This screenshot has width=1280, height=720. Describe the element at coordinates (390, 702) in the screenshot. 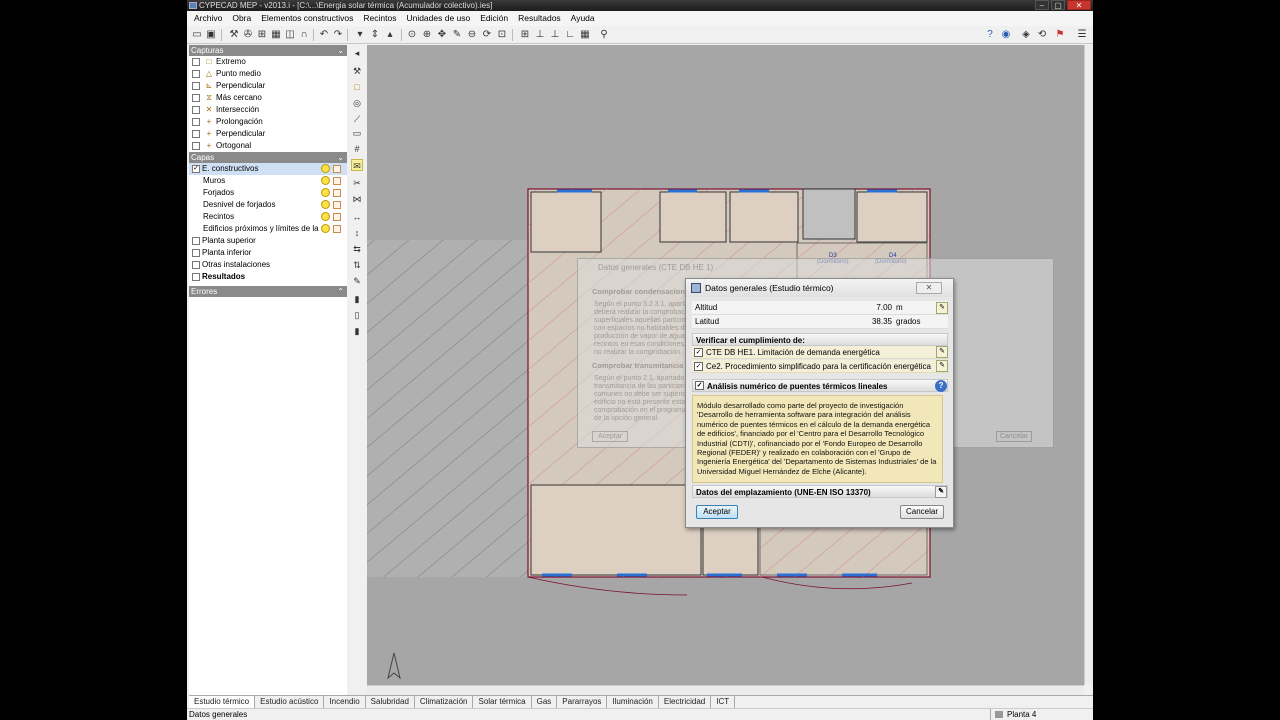

I see `tab-salubridad: Salubridad` at that location.